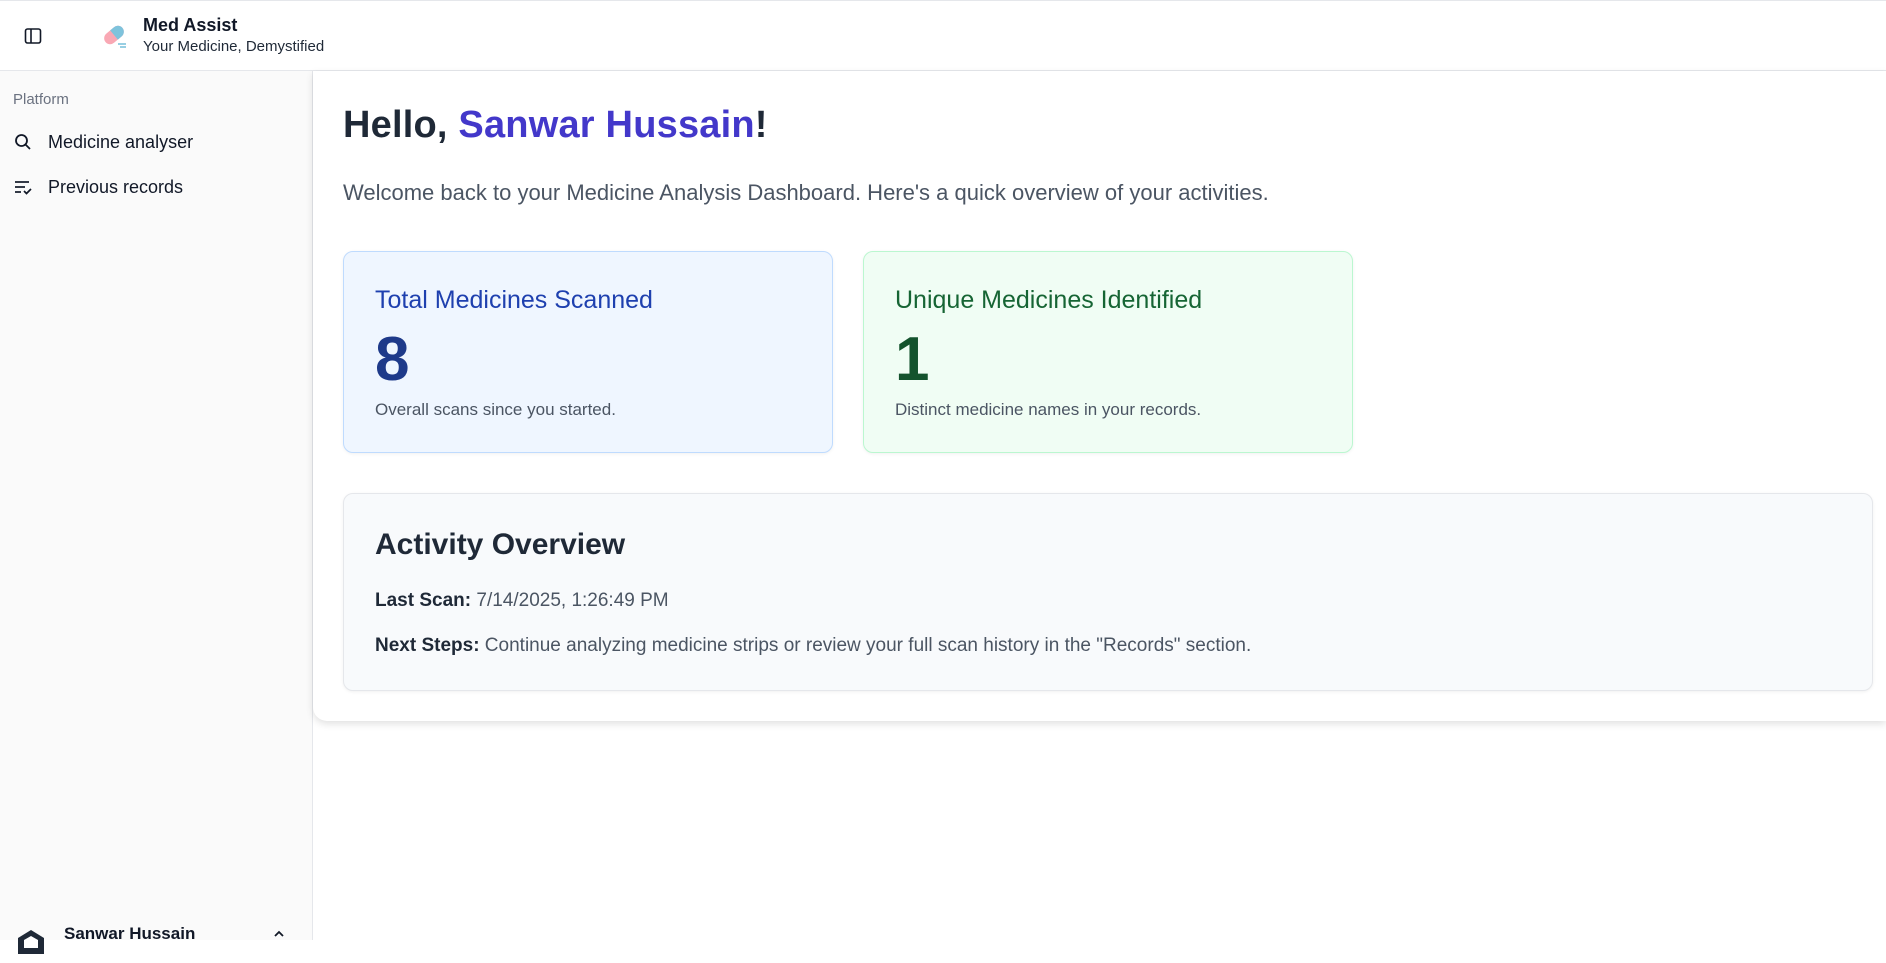  What do you see at coordinates (423, 600) in the screenshot?
I see `last-scan-label: Last Scan:` at bounding box center [423, 600].